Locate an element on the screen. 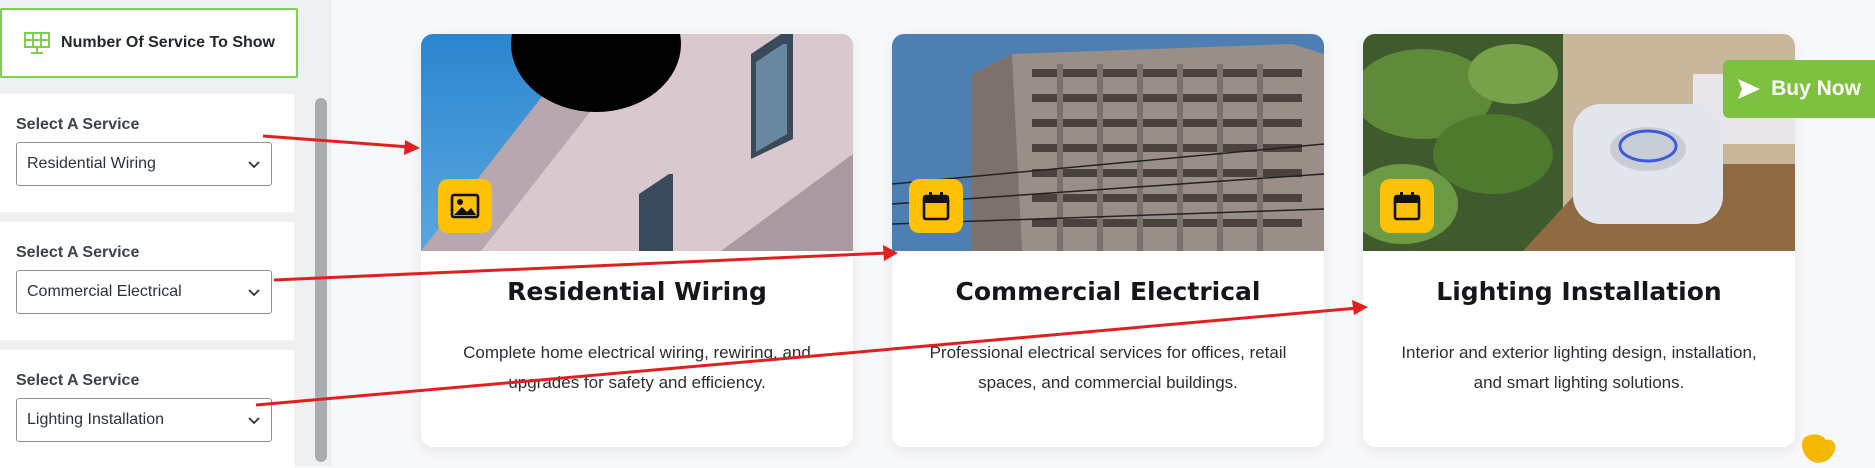 The width and height of the screenshot is (1875, 468). number-of-services-header: Number Of Service To Show is located at coordinates (149, 43).